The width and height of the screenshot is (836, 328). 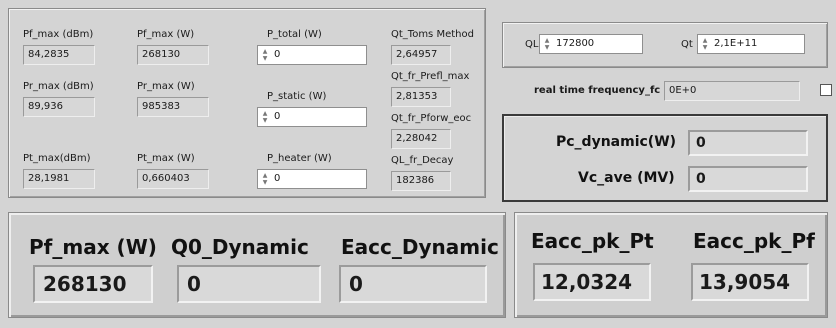 I want to click on pt-max-w-label: Pt_max (W), so click(x=166, y=158).